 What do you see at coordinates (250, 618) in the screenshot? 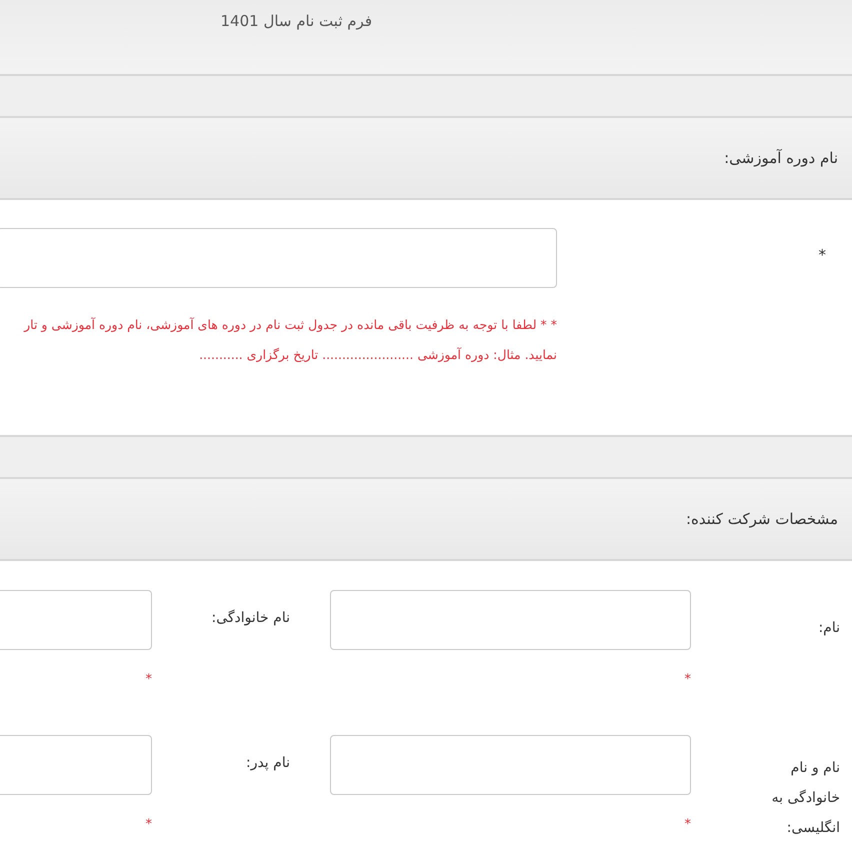
I see `field-label: نام خانوادگی:` at bounding box center [250, 618].